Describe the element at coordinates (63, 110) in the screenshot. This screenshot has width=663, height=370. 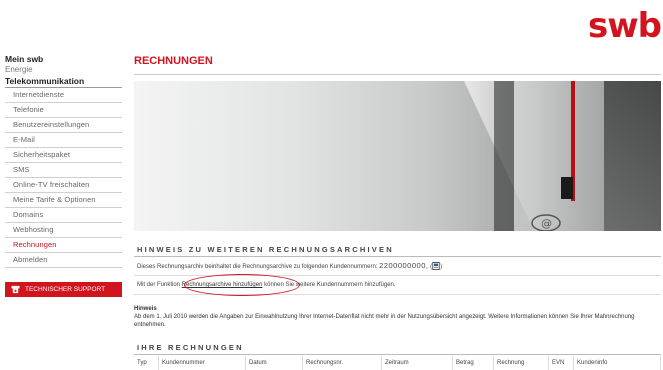
I see `sidebar-item-telefonie: Telefonie` at that location.